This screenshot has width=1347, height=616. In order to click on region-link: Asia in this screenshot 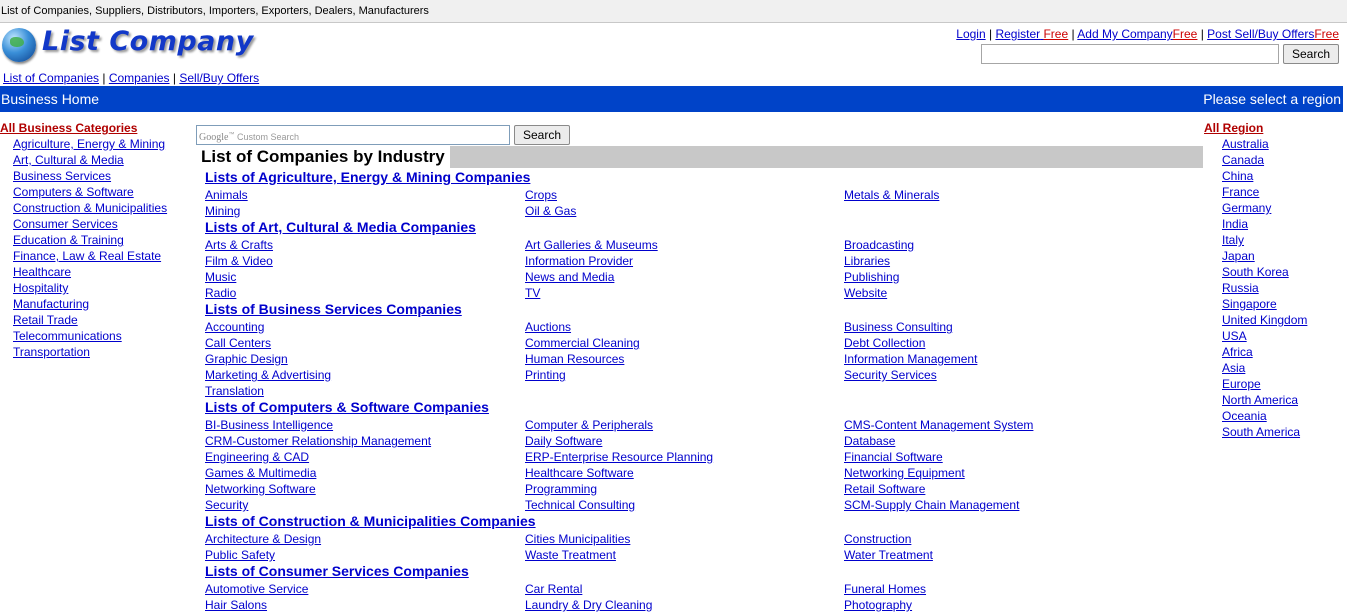, I will do `click(1233, 368)`.